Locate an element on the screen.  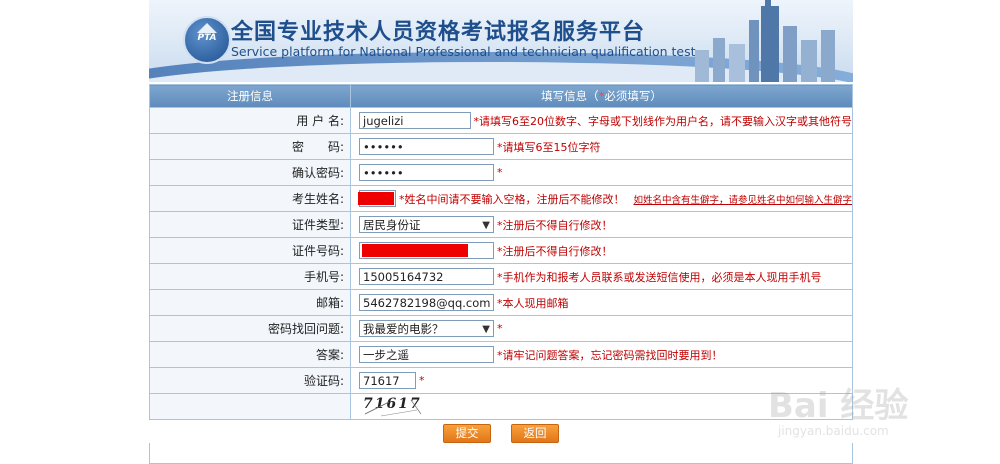
header-fill-info: 填写信息（*必须填写） is located at coordinates (601, 96).